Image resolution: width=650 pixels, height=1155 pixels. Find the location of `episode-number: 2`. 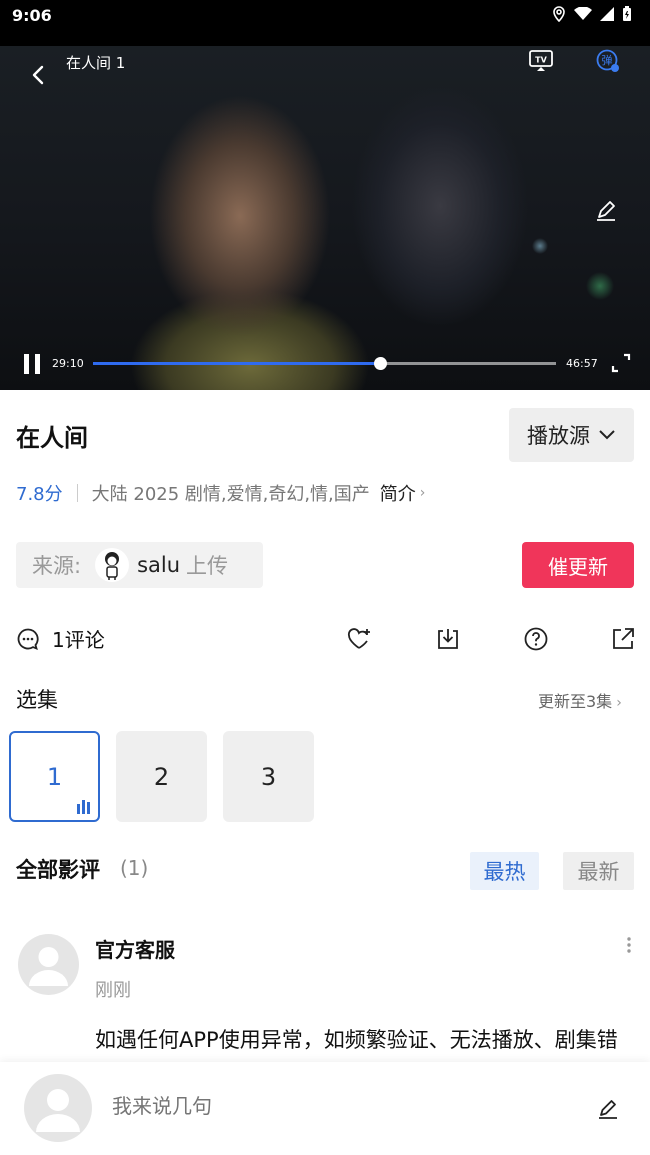

episode-number: 2 is located at coordinates (161, 776).